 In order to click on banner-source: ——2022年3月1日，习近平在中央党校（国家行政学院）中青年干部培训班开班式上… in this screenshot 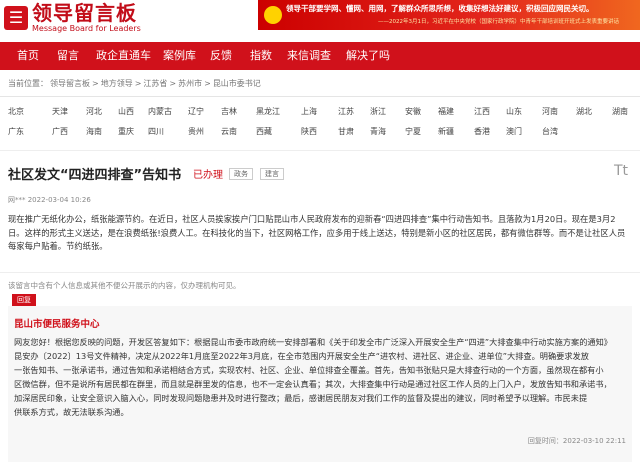, I will do `click(498, 22)`.